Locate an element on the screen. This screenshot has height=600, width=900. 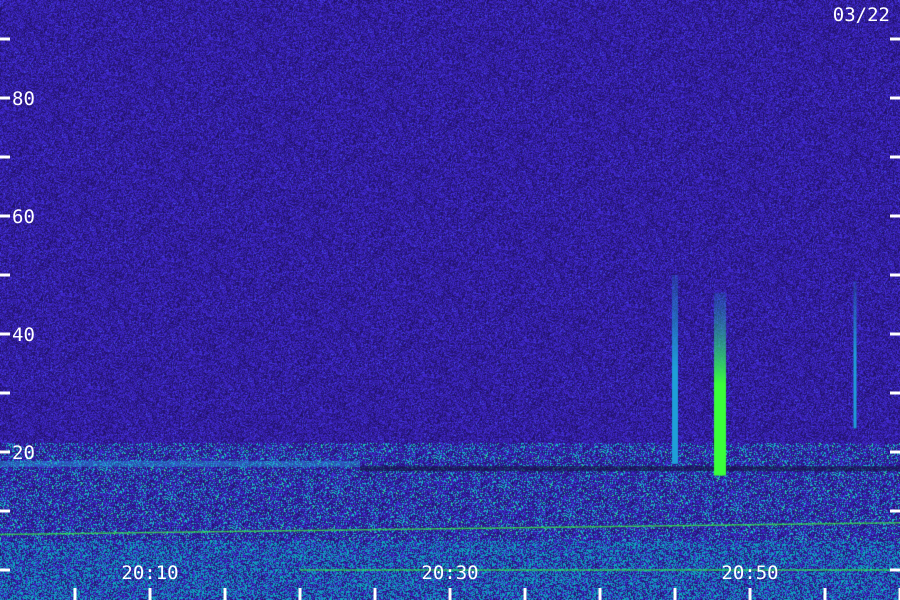
x-tick-label-2030: 20:30 is located at coordinates (449, 573).